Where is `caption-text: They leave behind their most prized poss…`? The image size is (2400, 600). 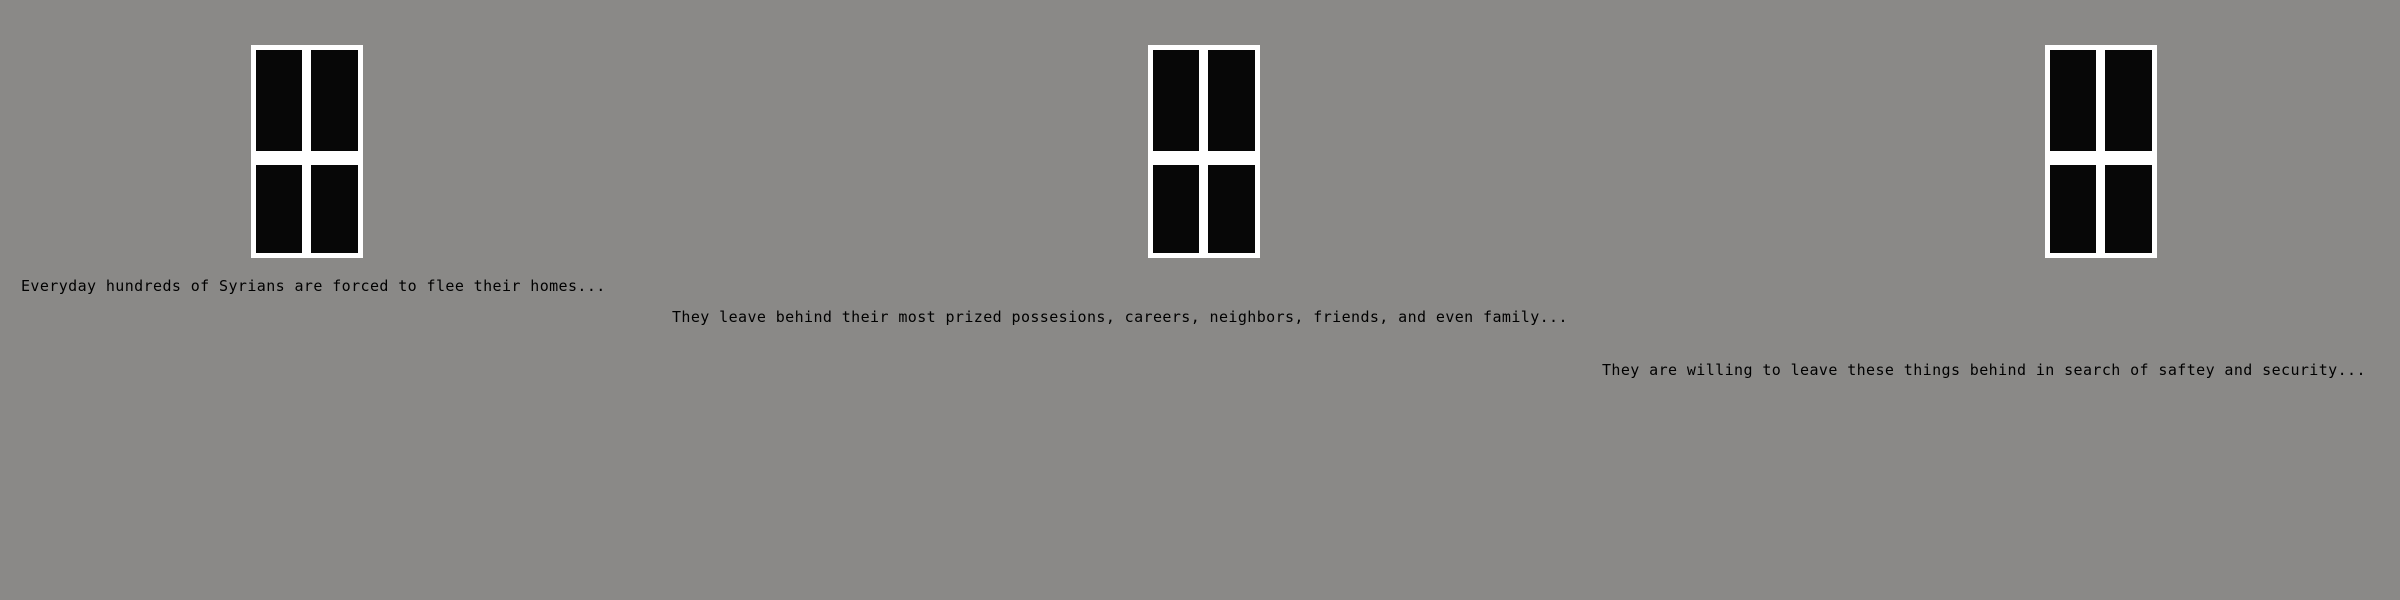 caption-text: They leave behind their most prized poss… is located at coordinates (1120, 317).